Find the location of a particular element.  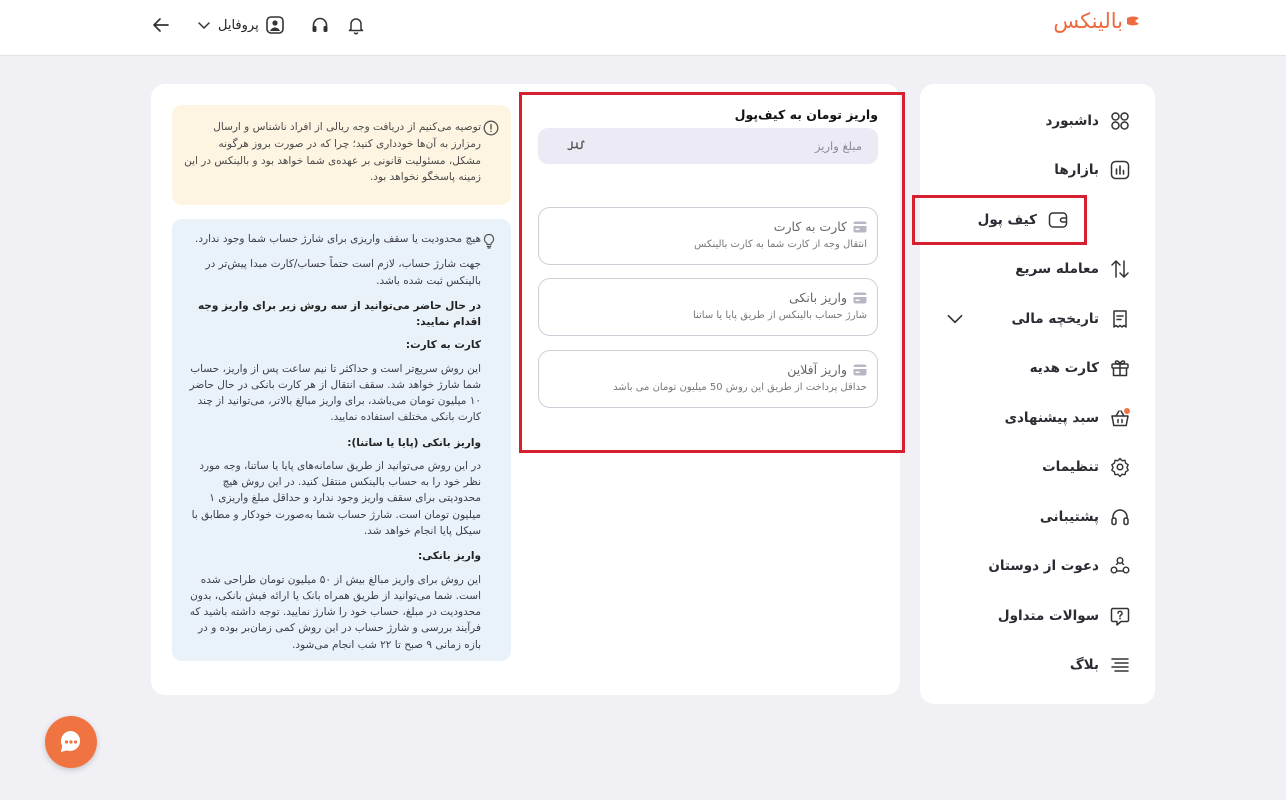

swap-arrows-icon is located at coordinates (1120, 269).